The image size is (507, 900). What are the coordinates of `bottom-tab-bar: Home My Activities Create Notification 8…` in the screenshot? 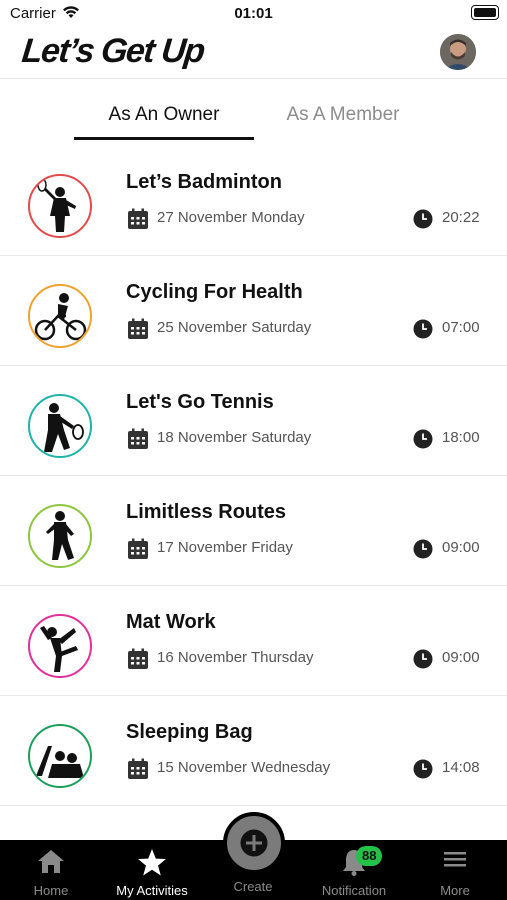 It's located at (253, 856).